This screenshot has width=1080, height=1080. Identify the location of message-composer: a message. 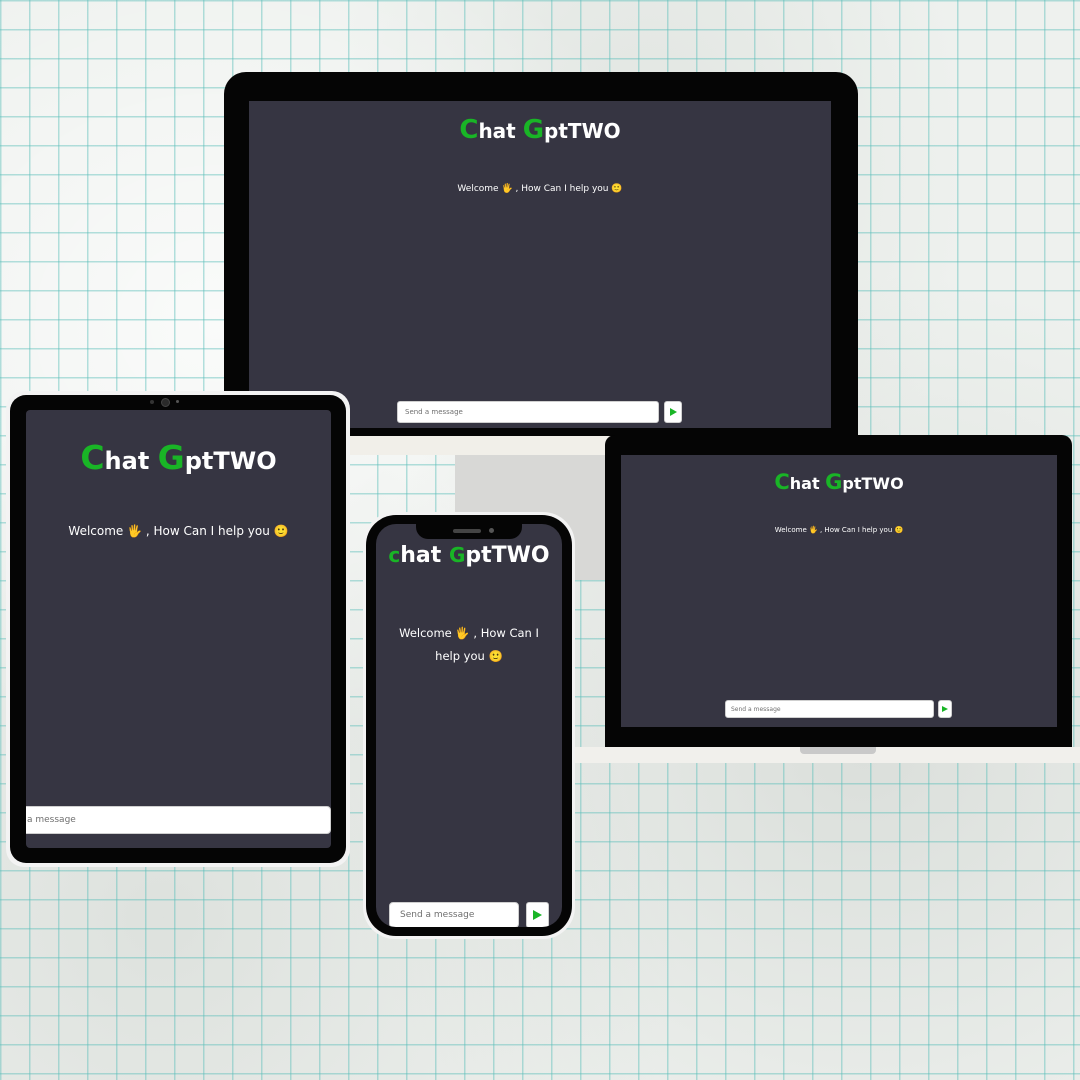
(178, 820).